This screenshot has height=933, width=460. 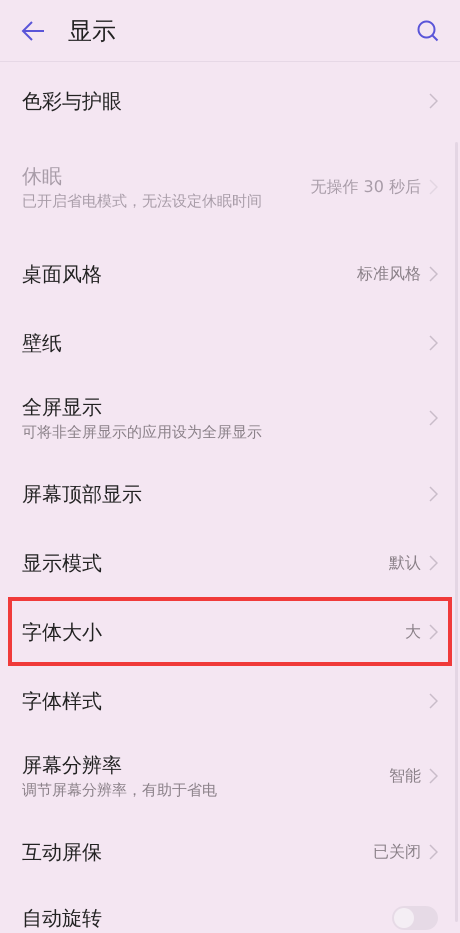 I want to click on back-arrow-icon, so click(x=33, y=31).